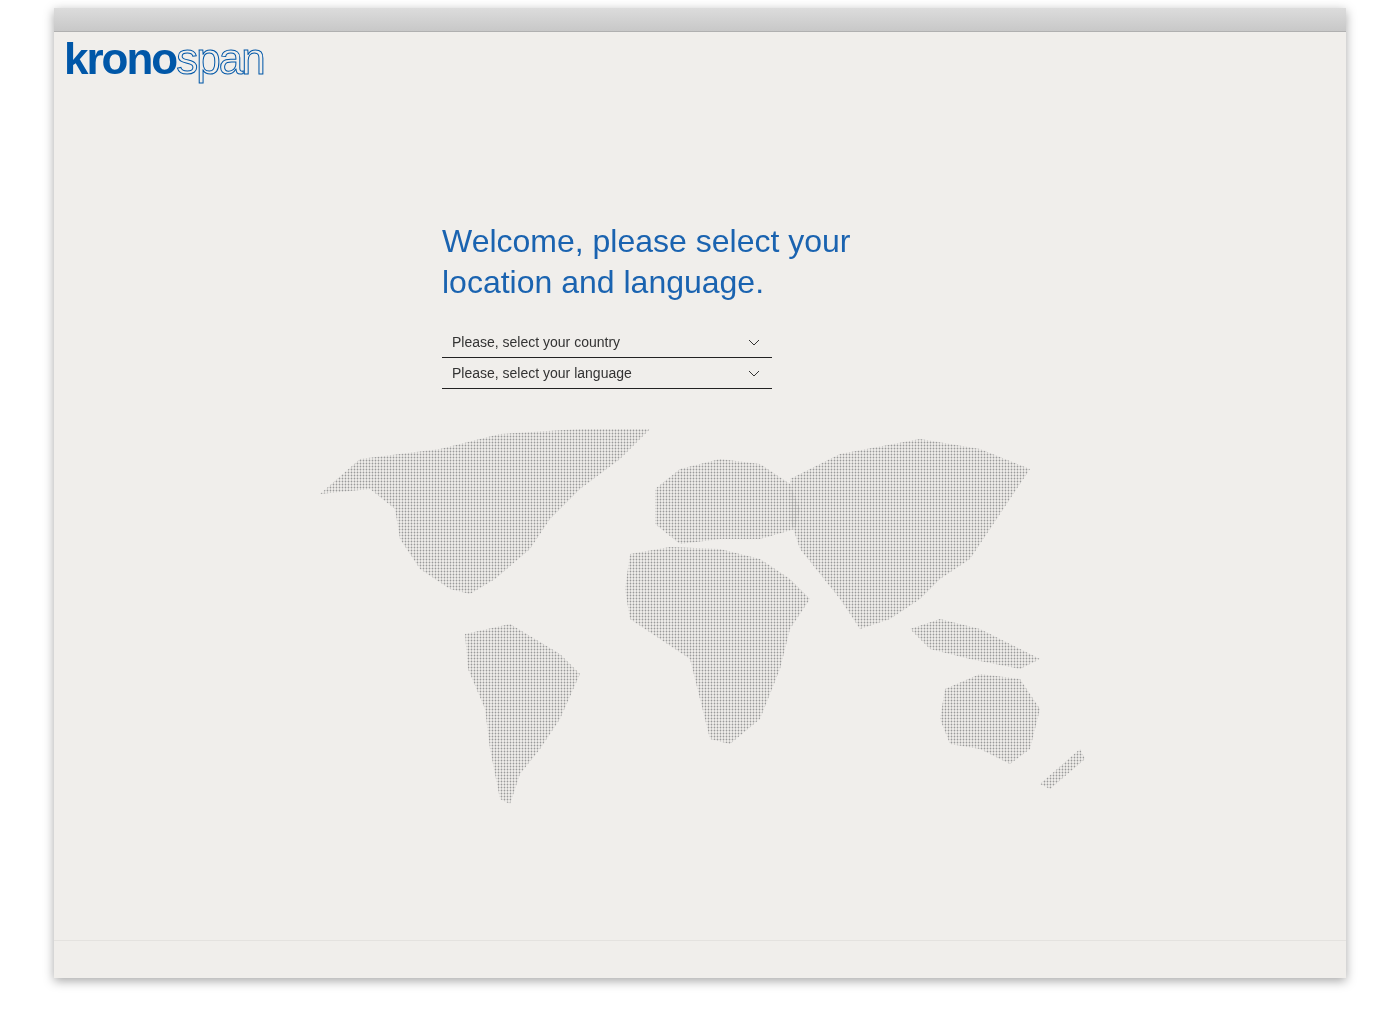 This screenshot has height=1028, width=1400. I want to click on dropdown-select: Please, select your country, so click(607, 342).